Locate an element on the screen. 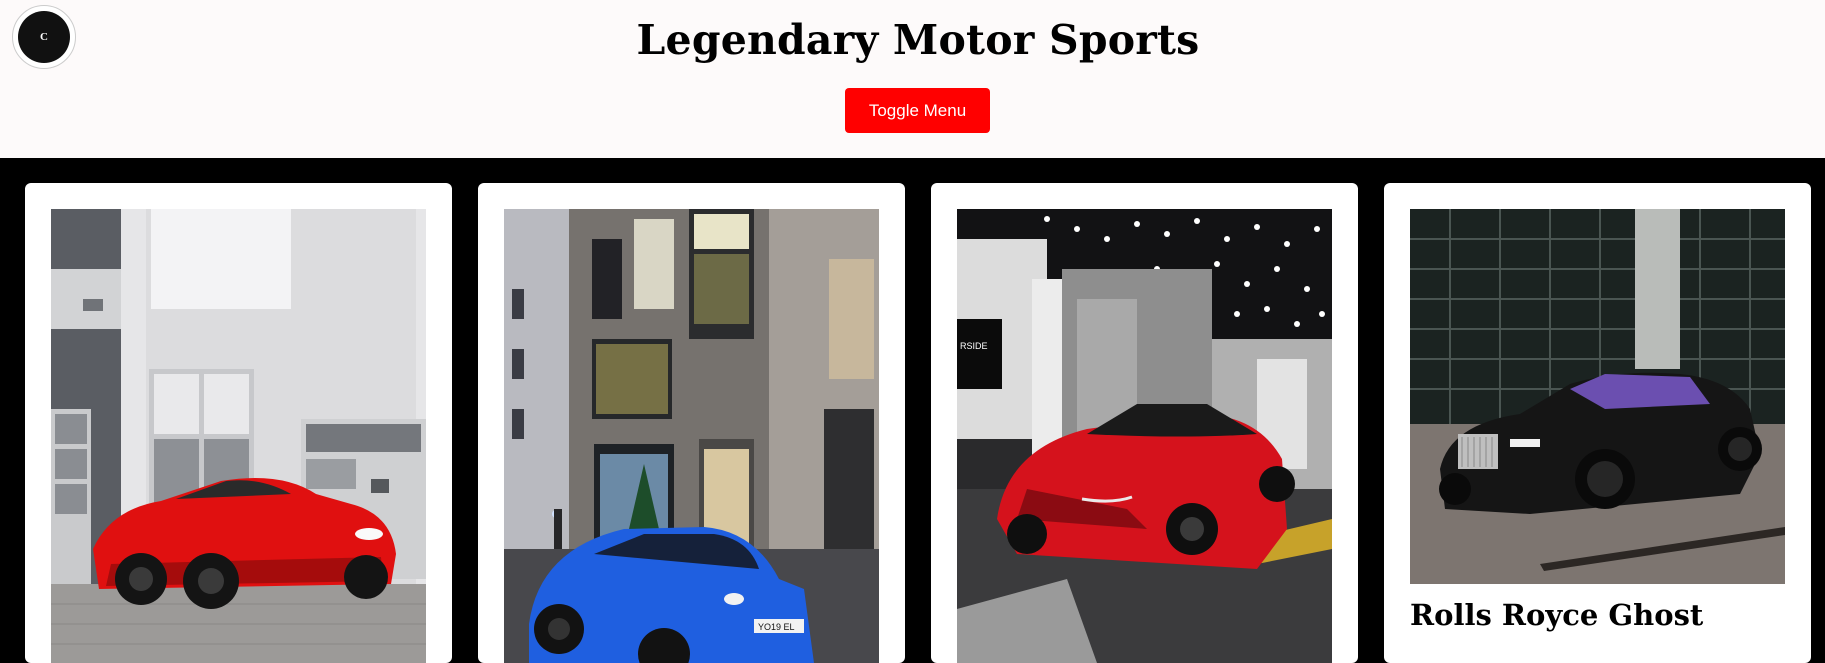 The image size is (1825, 663). porsche-car-photo: YO19 EL is located at coordinates (691, 436).